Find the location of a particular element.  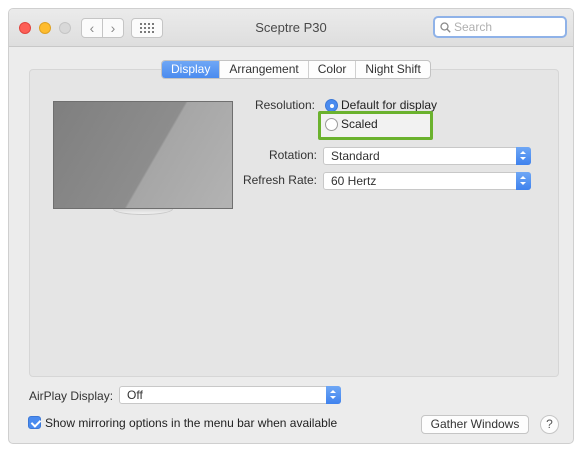

resolution-label: Resolution: is located at coordinates (284, 105).